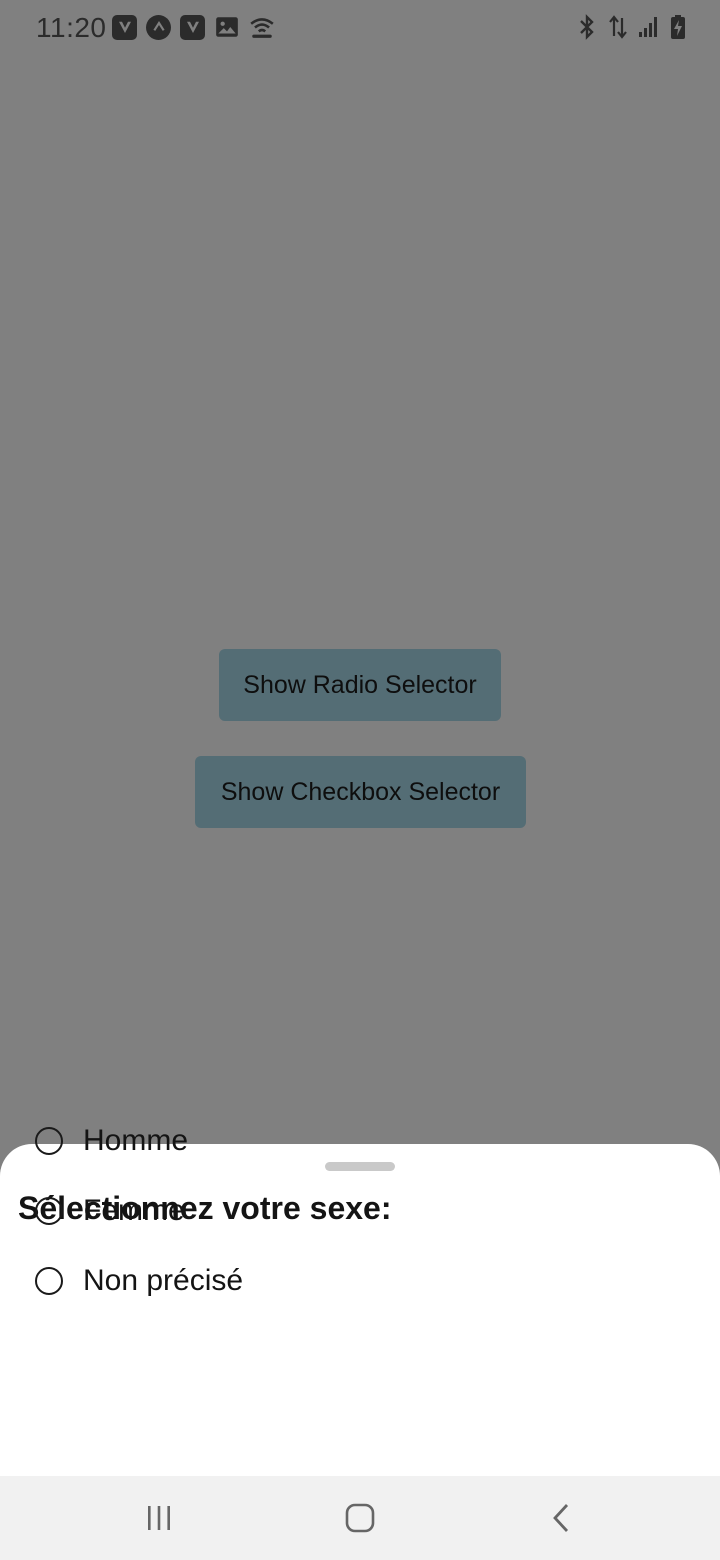 The width and height of the screenshot is (720, 1560). I want to click on image-icon, so click(227, 27).